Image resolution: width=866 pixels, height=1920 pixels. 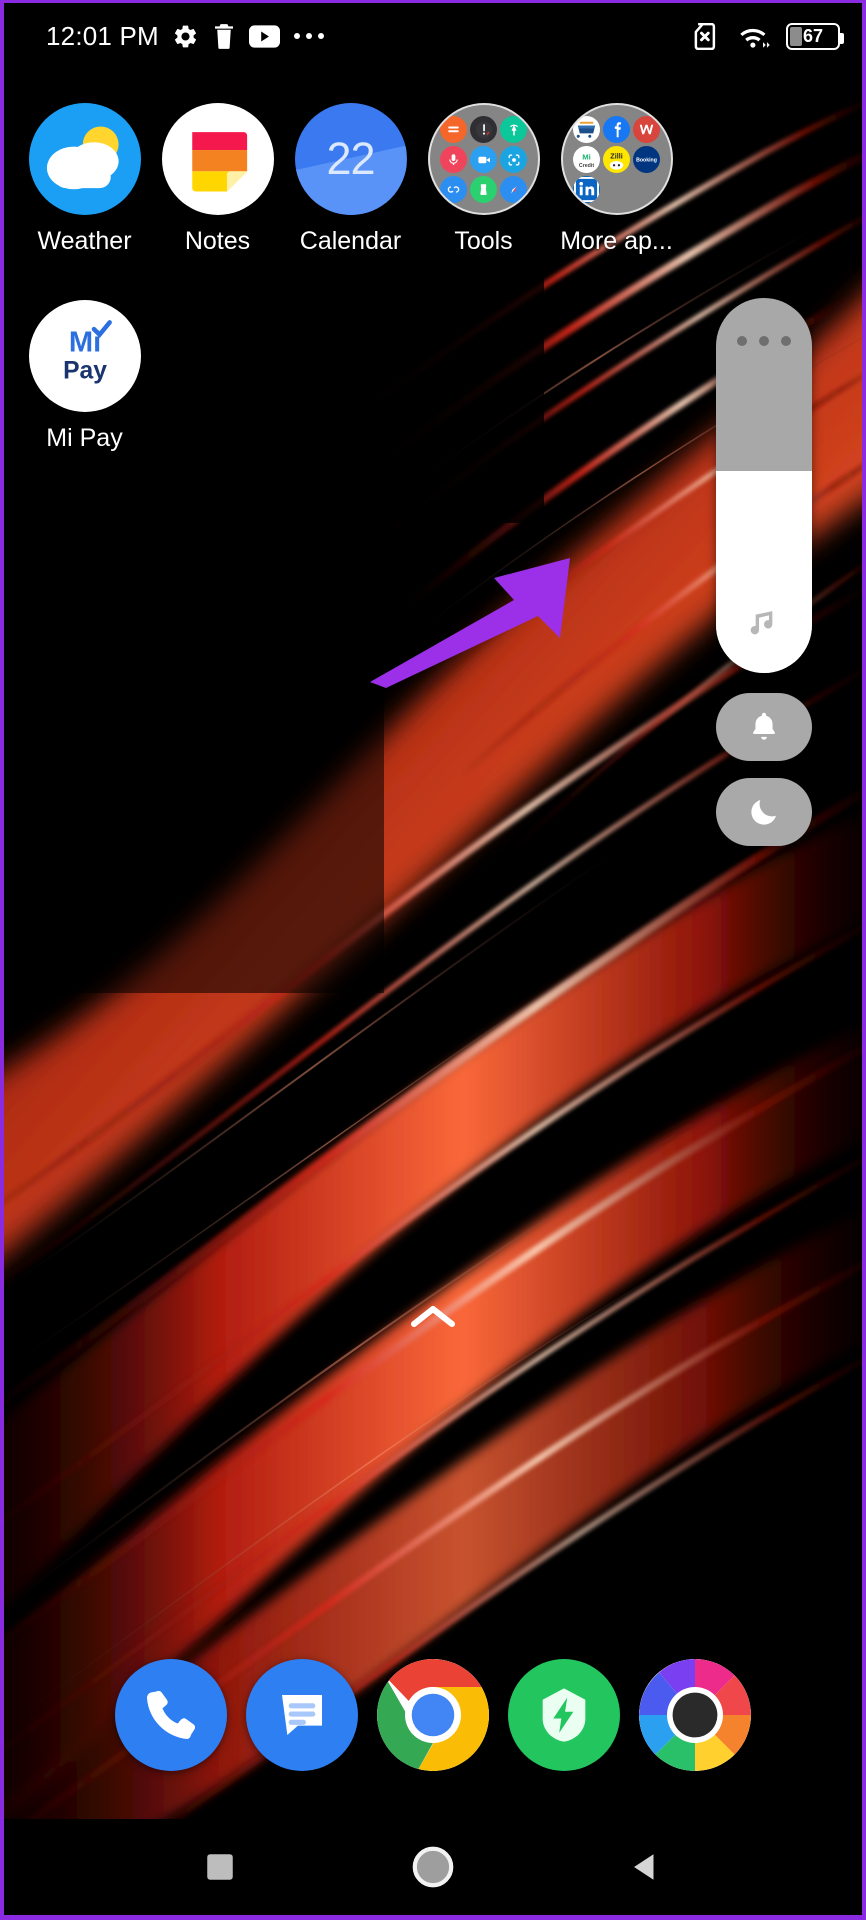 I want to click on app-label: Notes, so click(x=217, y=241).